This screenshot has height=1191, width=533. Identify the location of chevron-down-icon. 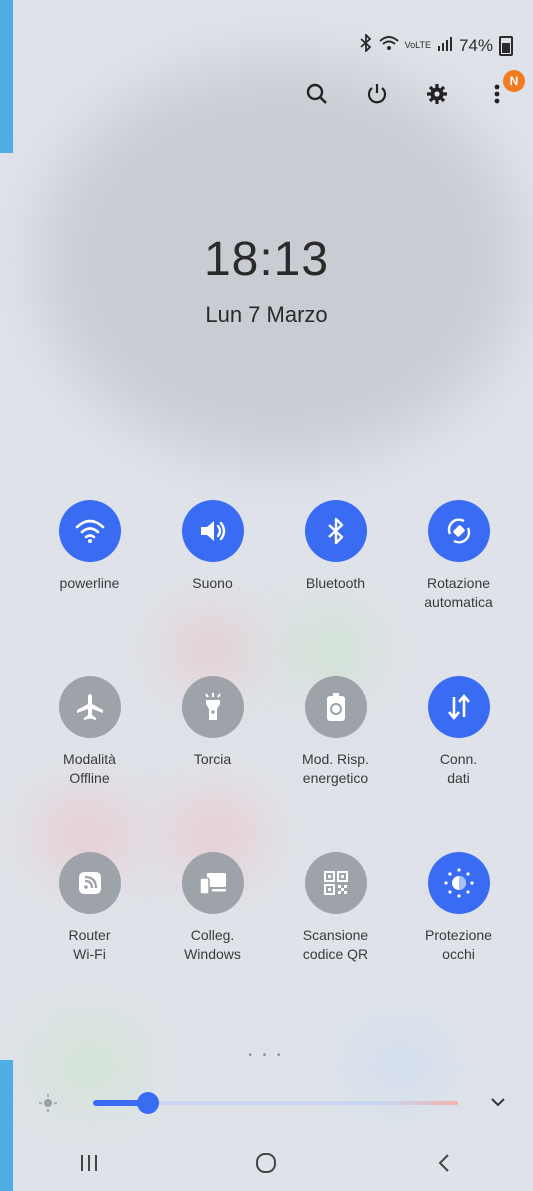
(498, 1102).